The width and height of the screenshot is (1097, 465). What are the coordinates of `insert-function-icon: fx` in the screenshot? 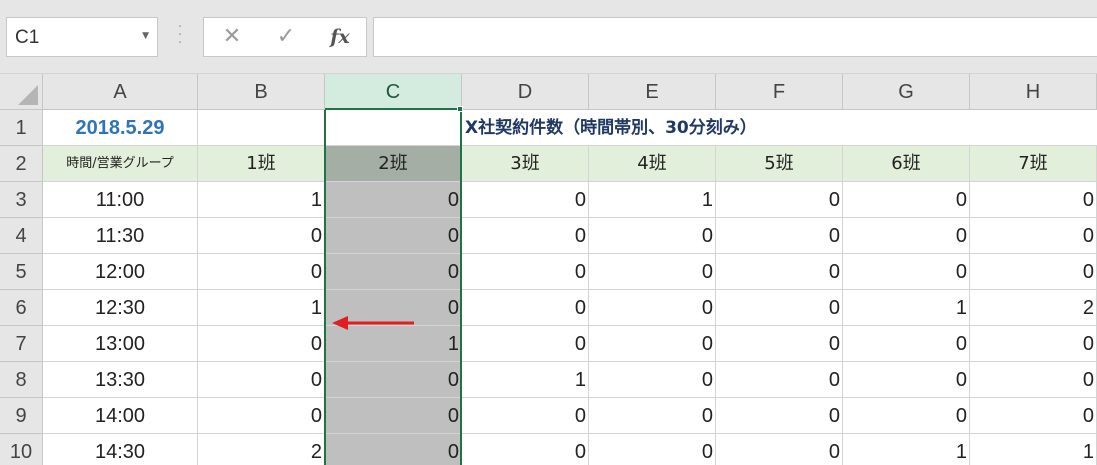 It's located at (340, 37).